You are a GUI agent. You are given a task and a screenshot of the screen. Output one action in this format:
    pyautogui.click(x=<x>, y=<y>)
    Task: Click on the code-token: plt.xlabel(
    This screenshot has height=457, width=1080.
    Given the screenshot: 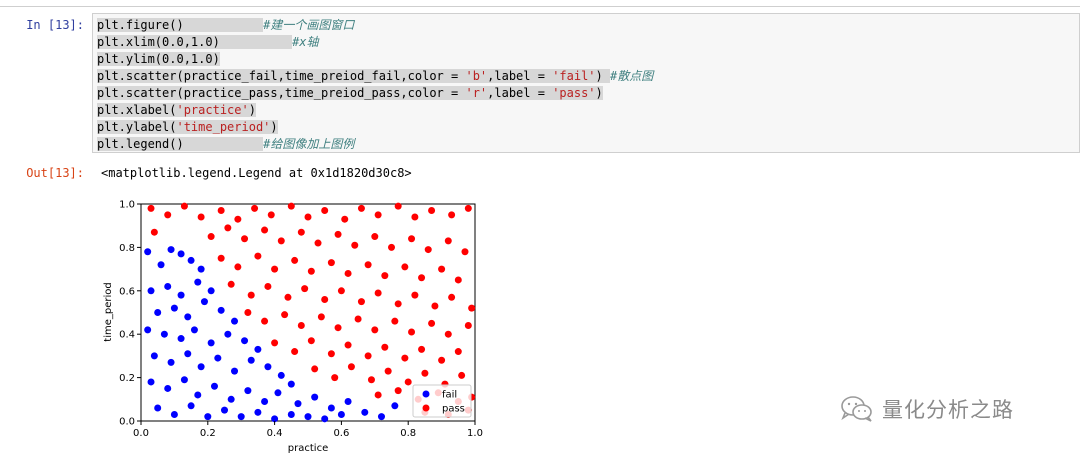 What is the action you would take?
    pyautogui.click(x=137, y=110)
    